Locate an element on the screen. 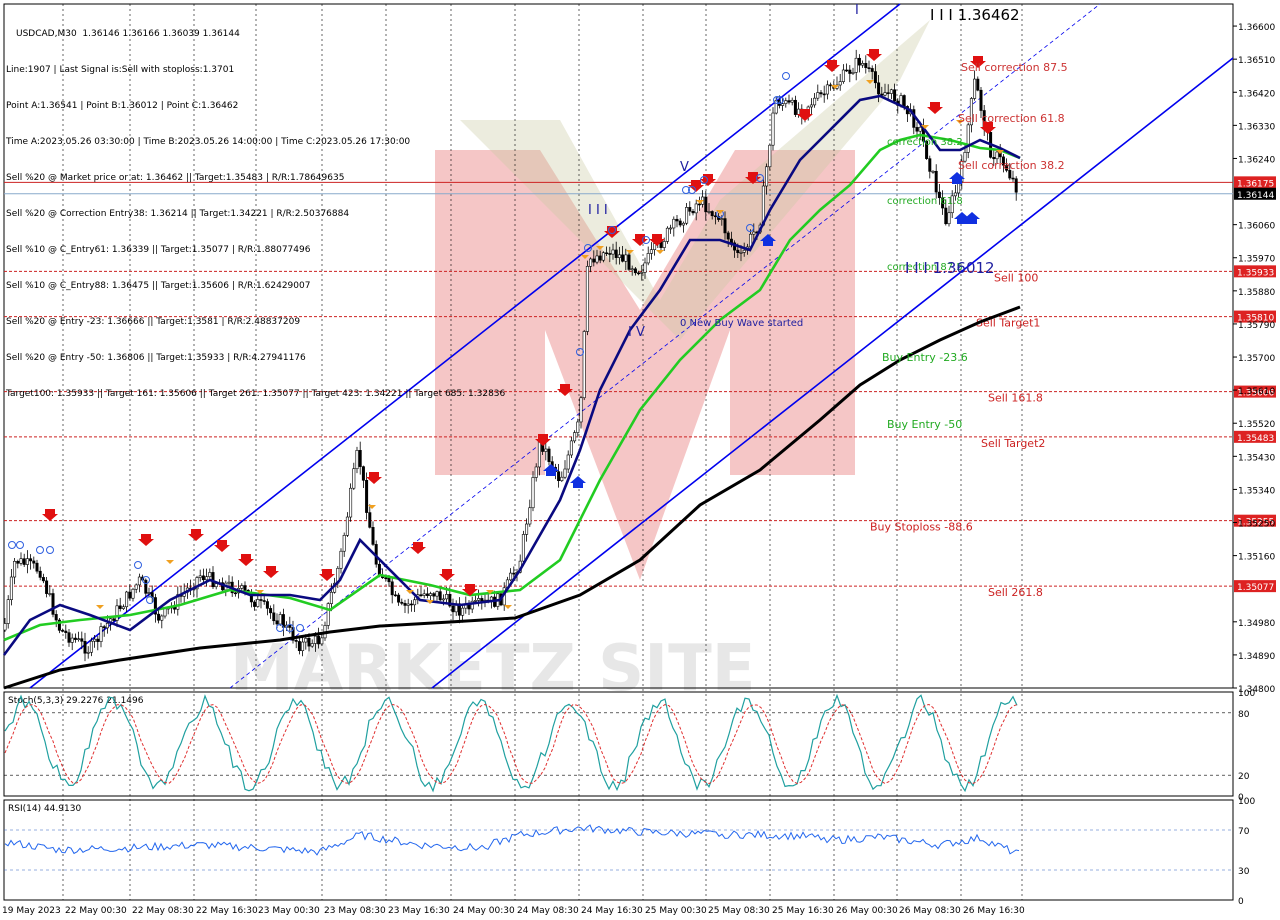 This screenshot has width=1280, height=920. price-tick-label: 1.35970 is located at coordinates (1256, 260).